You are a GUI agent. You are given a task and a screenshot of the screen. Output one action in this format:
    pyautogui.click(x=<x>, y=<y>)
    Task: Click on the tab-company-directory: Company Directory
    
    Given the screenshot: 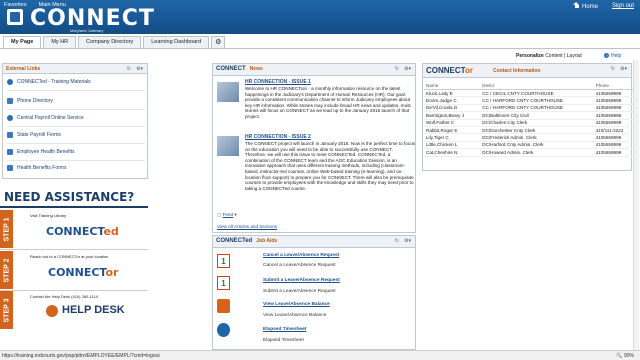 What is the action you would take?
    pyautogui.click(x=110, y=42)
    